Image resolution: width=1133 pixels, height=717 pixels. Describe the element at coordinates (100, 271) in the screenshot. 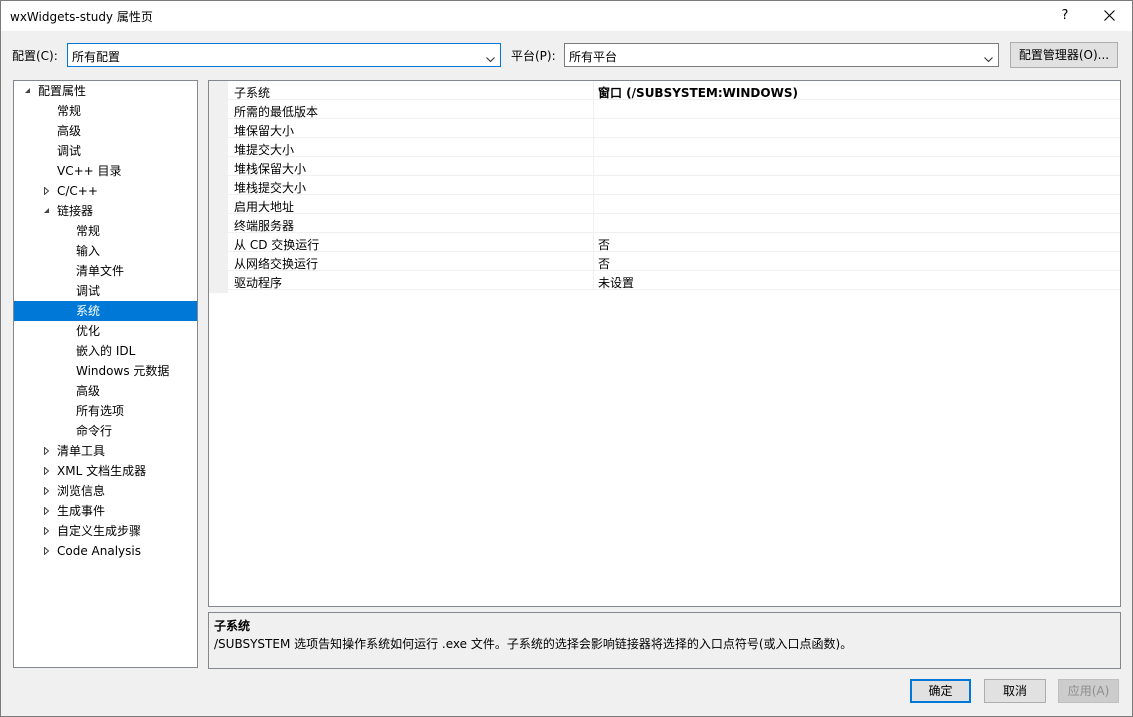

I see `tree-item-label: 清单文件` at that location.